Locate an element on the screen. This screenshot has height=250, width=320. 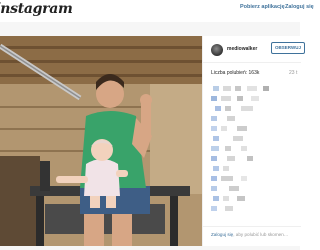
get-app-link: Pobierz aplikację is located at coordinates (262, 7).